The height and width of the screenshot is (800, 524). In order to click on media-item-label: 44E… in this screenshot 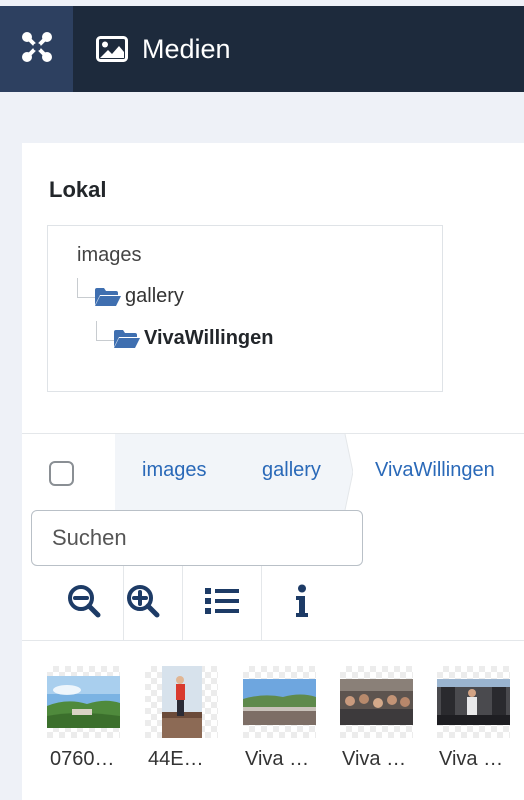, I will do `click(176, 759)`.